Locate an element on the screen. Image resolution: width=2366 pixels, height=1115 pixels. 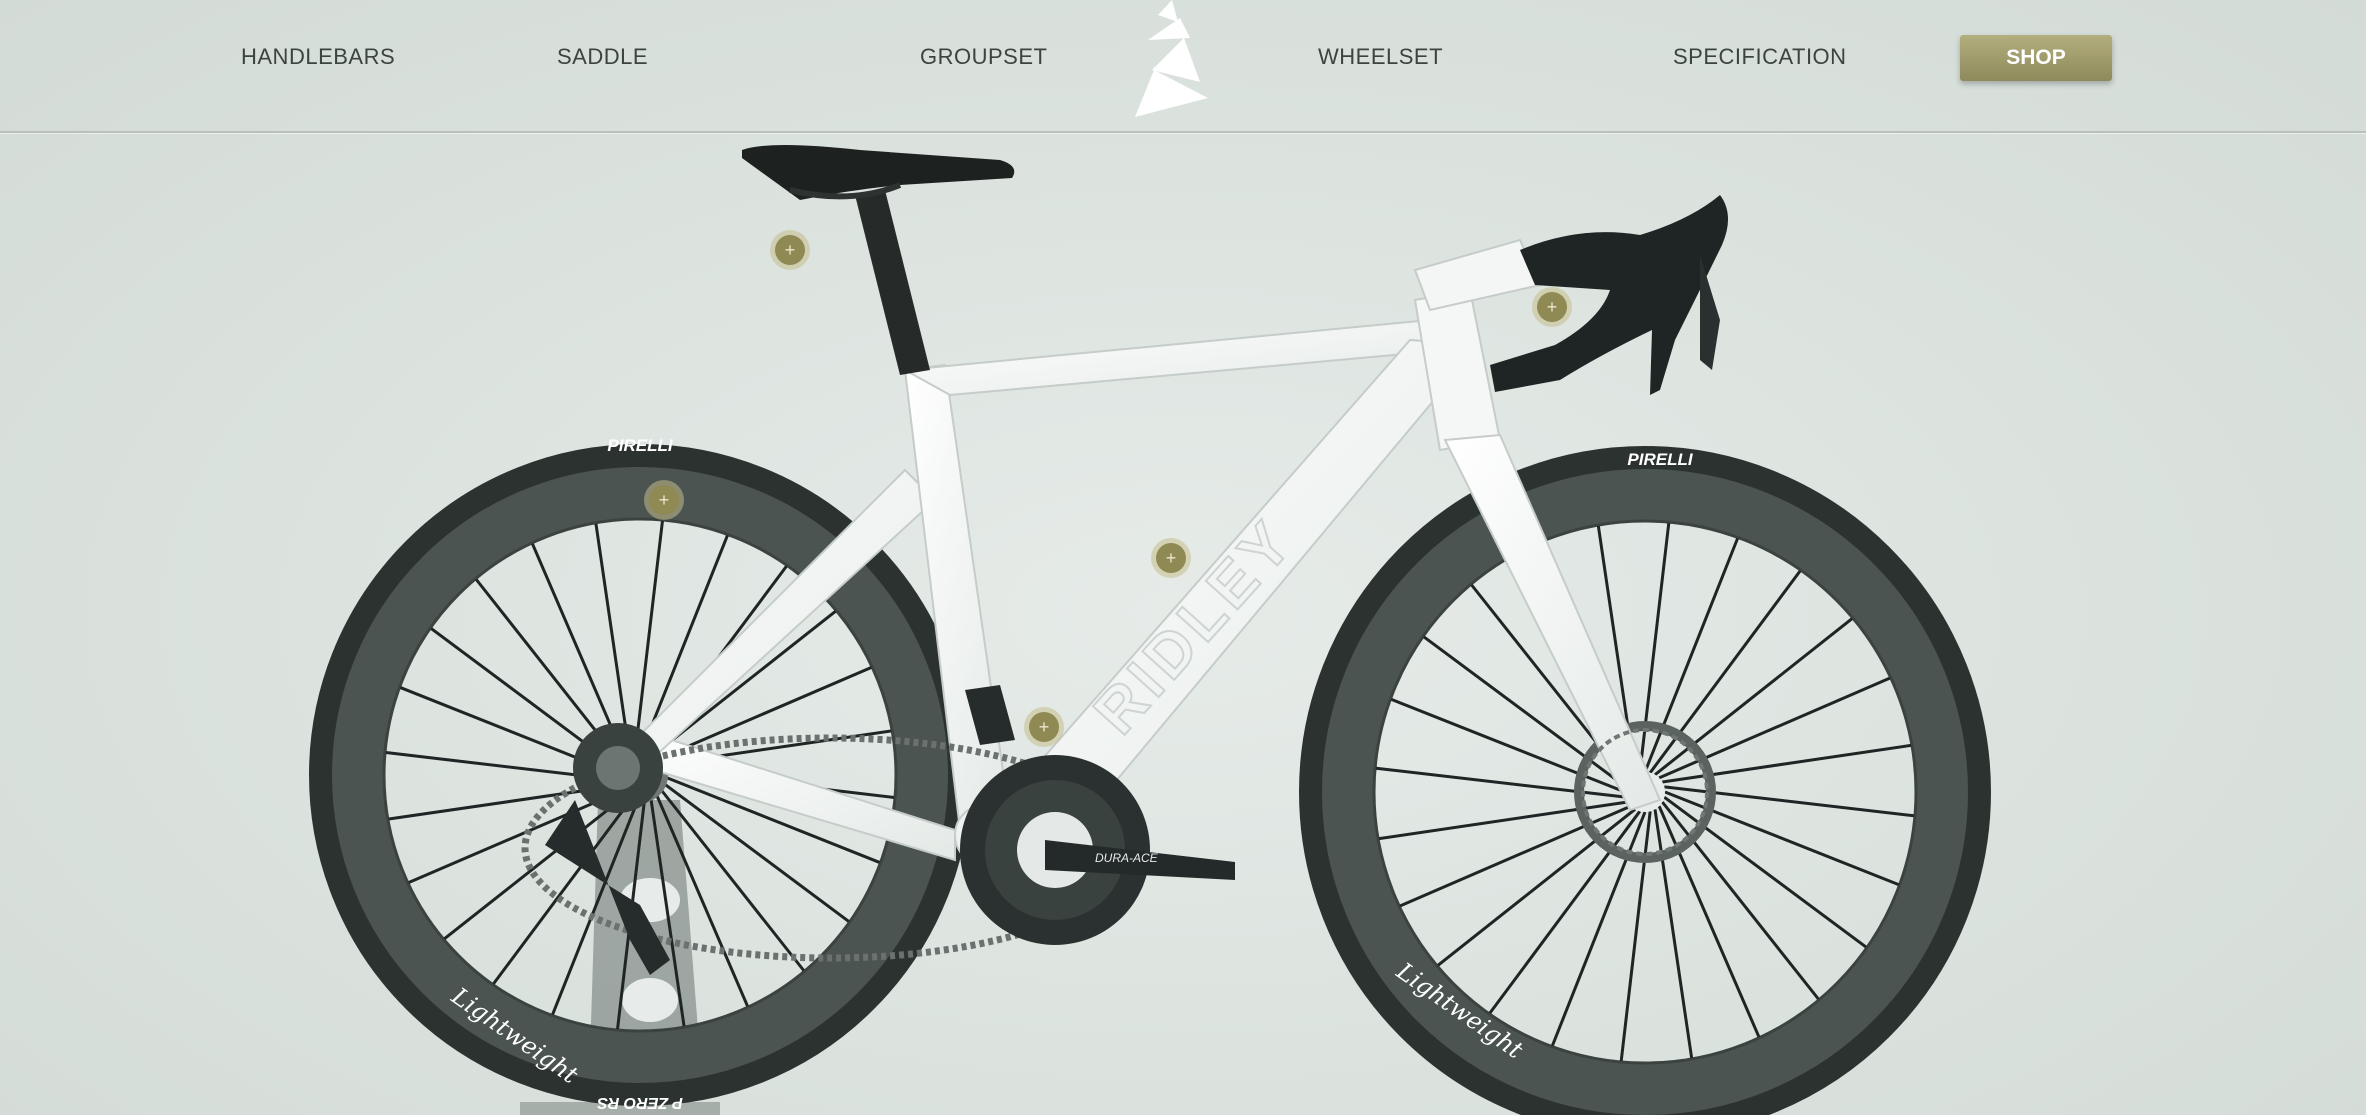
nav-link-handlebars: HANDLEBARS is located at coordinates (318, 57).